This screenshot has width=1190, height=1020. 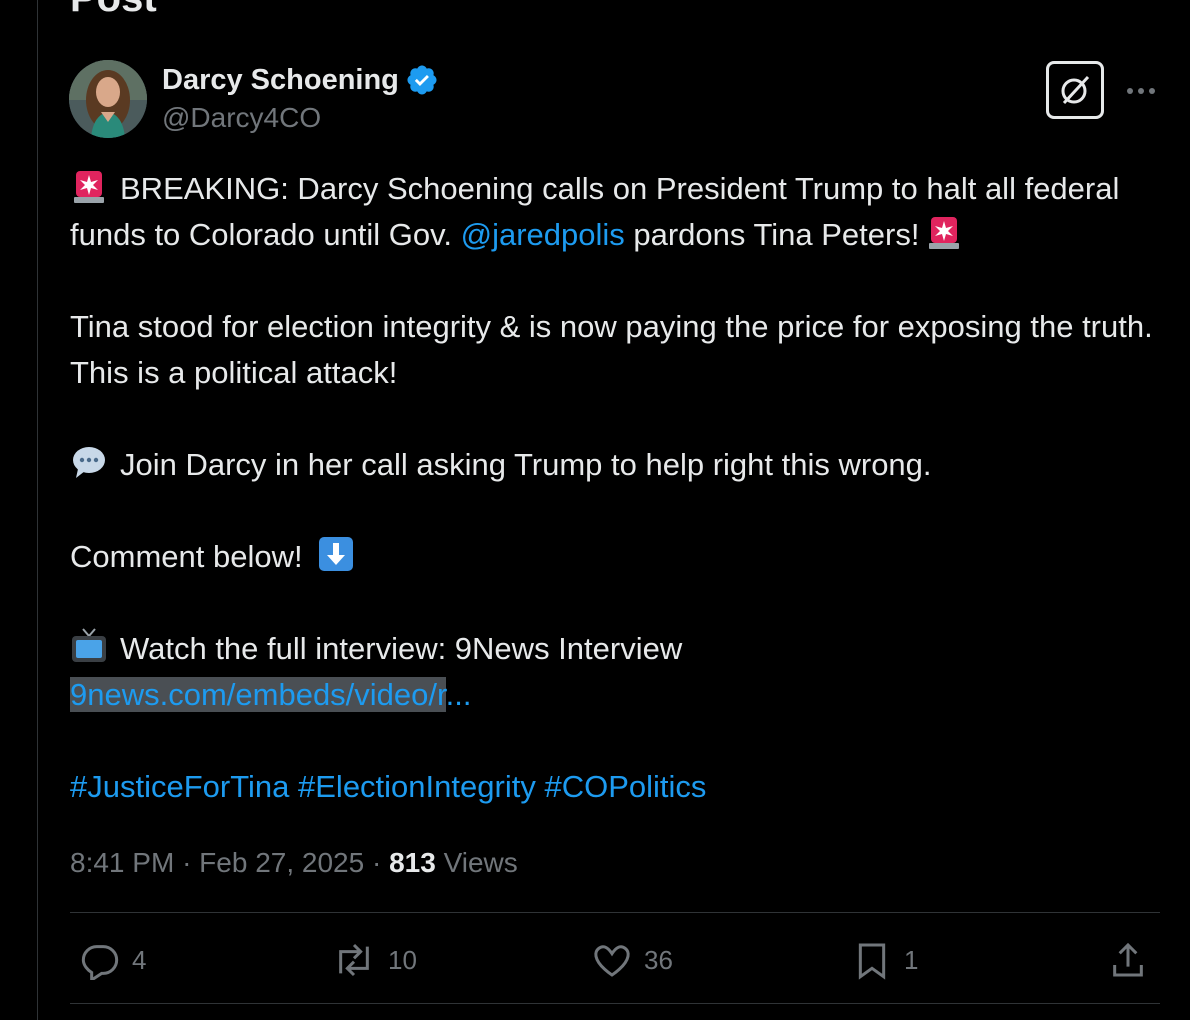 I want to click on avatar, so click(x=108, y=99).